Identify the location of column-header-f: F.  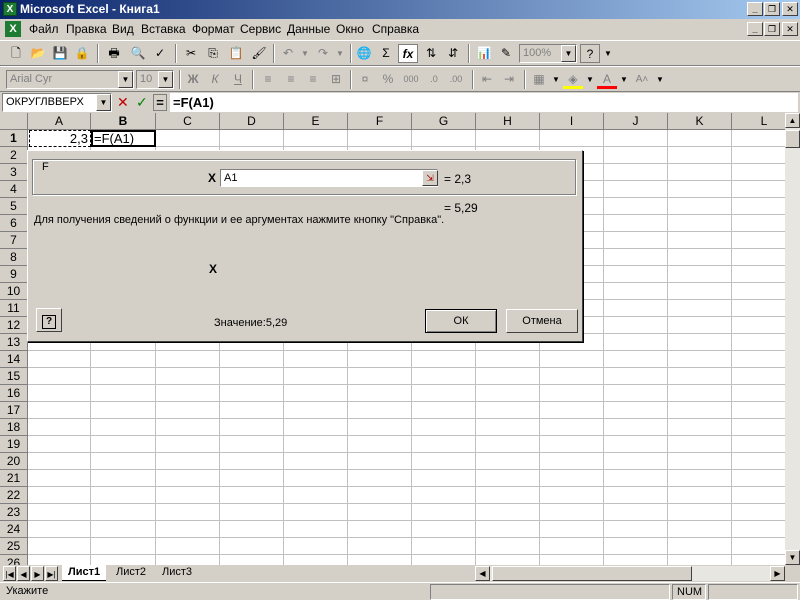
(380, 121).